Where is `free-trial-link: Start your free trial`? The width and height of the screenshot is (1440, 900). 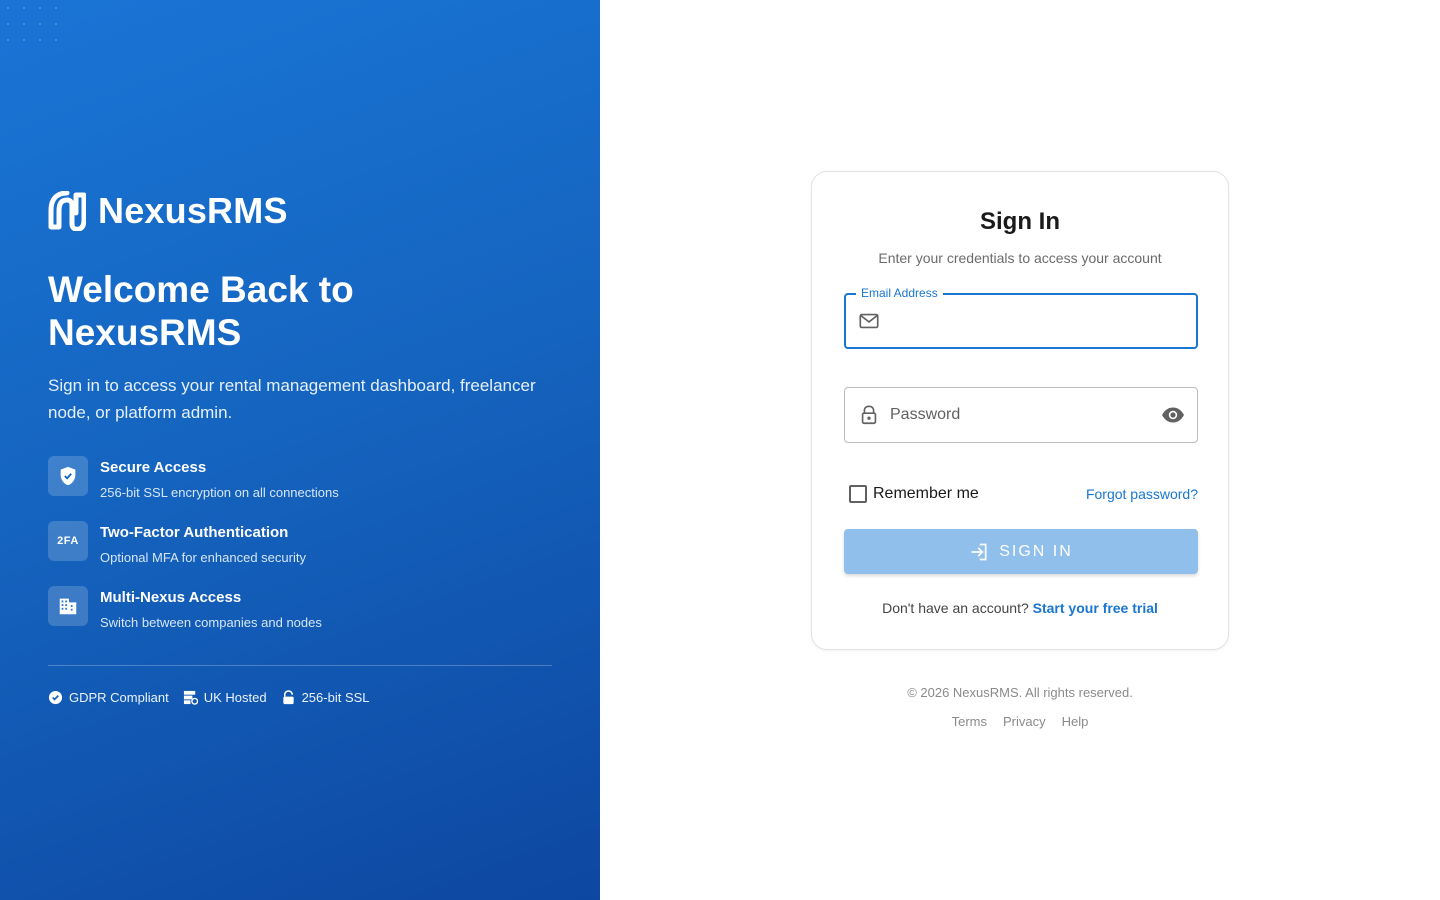
free-trial-link: Start your free trial is located at coordinates (1095, 608).